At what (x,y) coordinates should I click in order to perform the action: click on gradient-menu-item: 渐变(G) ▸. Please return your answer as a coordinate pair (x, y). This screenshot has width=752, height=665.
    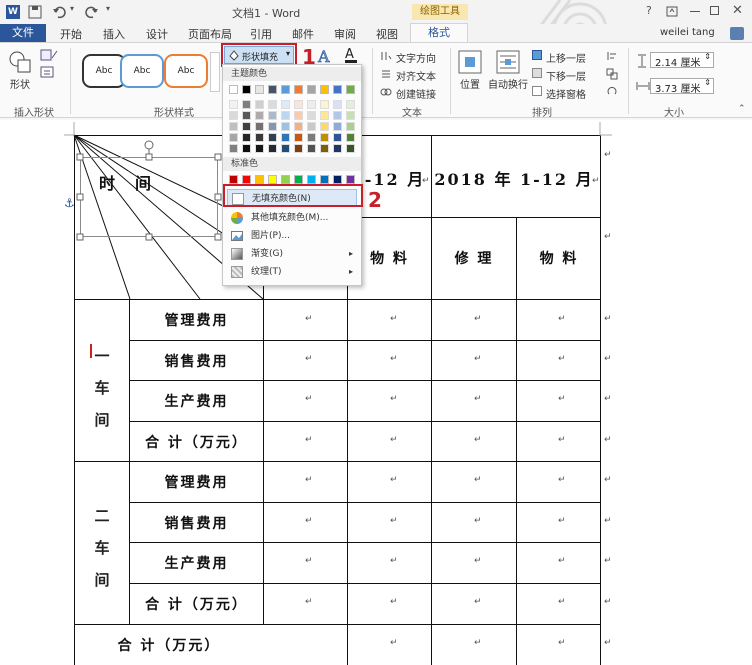
    Looking at the image, I should click on (292, 254).